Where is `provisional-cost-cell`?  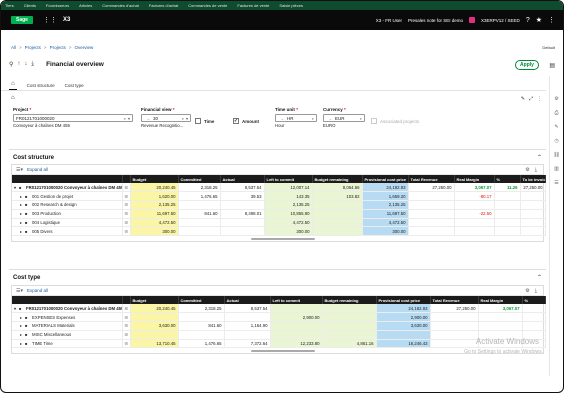 provisional-cost-cell is located at coordinates (403, 335).